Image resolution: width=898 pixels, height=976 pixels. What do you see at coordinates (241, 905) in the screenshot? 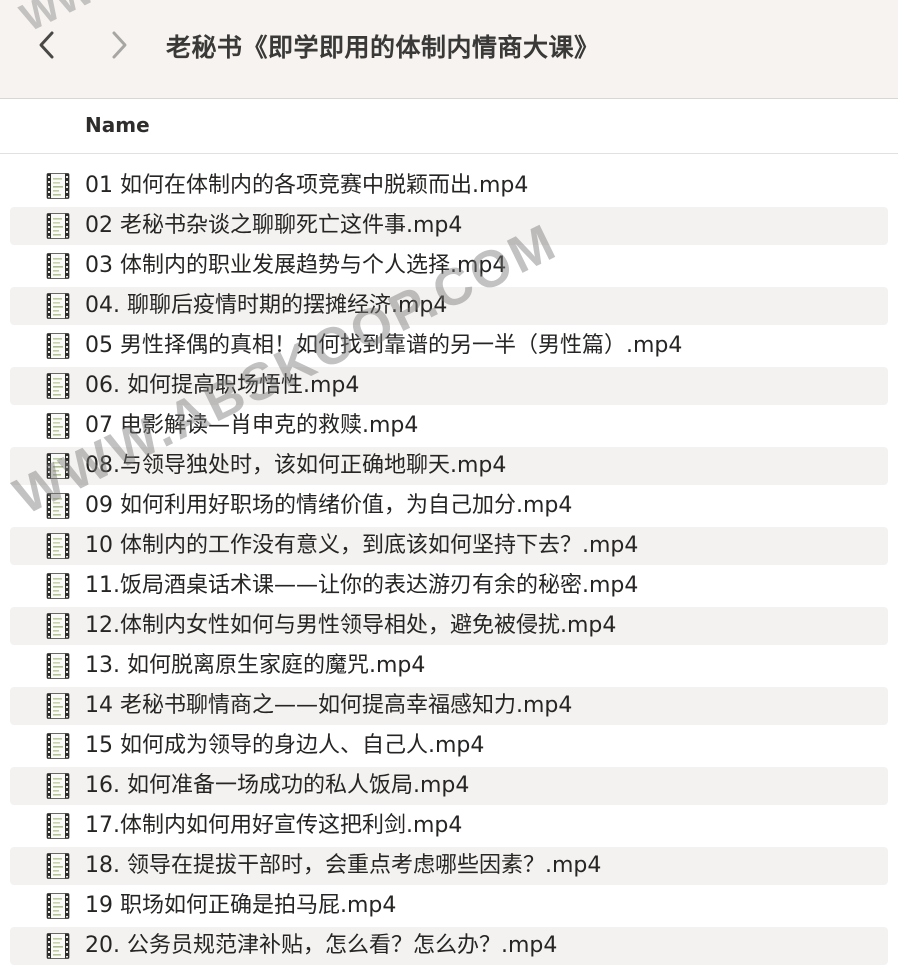
I see `file-name: 19 职场如何正确是拍马屁.mp4` at bounding box center [241, 905].